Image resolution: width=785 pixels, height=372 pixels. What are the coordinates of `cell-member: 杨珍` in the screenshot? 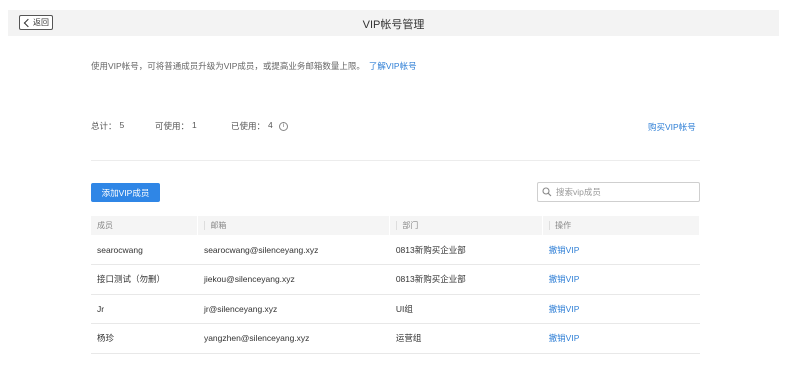 It's located at (144, 338).